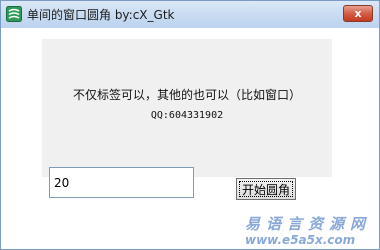 Image resolution: width=380 pixels, height=250 pixels. Describe the element at coordinates (300, 240) in the screenshot. I see `watermark-url: www.e5a5x.com` at that location.